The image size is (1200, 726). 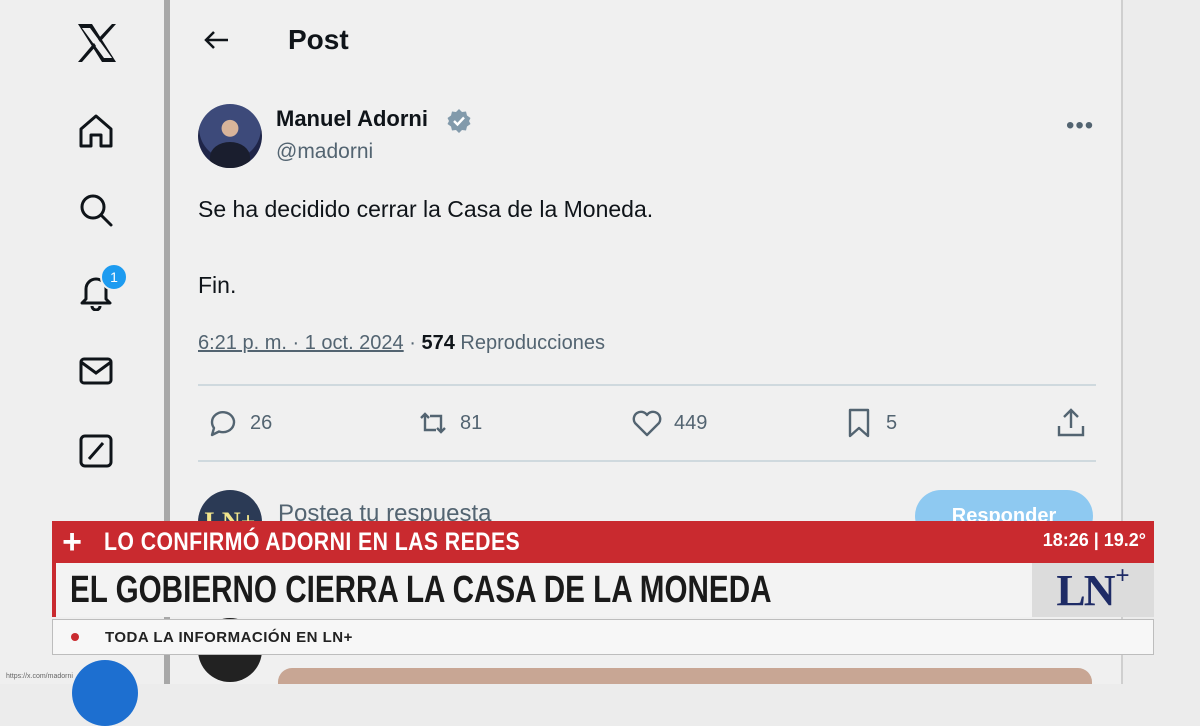 I want to click on kicker-text: LO CONFIRMÓ ADORNI EN LAS REDES, so click(x=312, y=541).